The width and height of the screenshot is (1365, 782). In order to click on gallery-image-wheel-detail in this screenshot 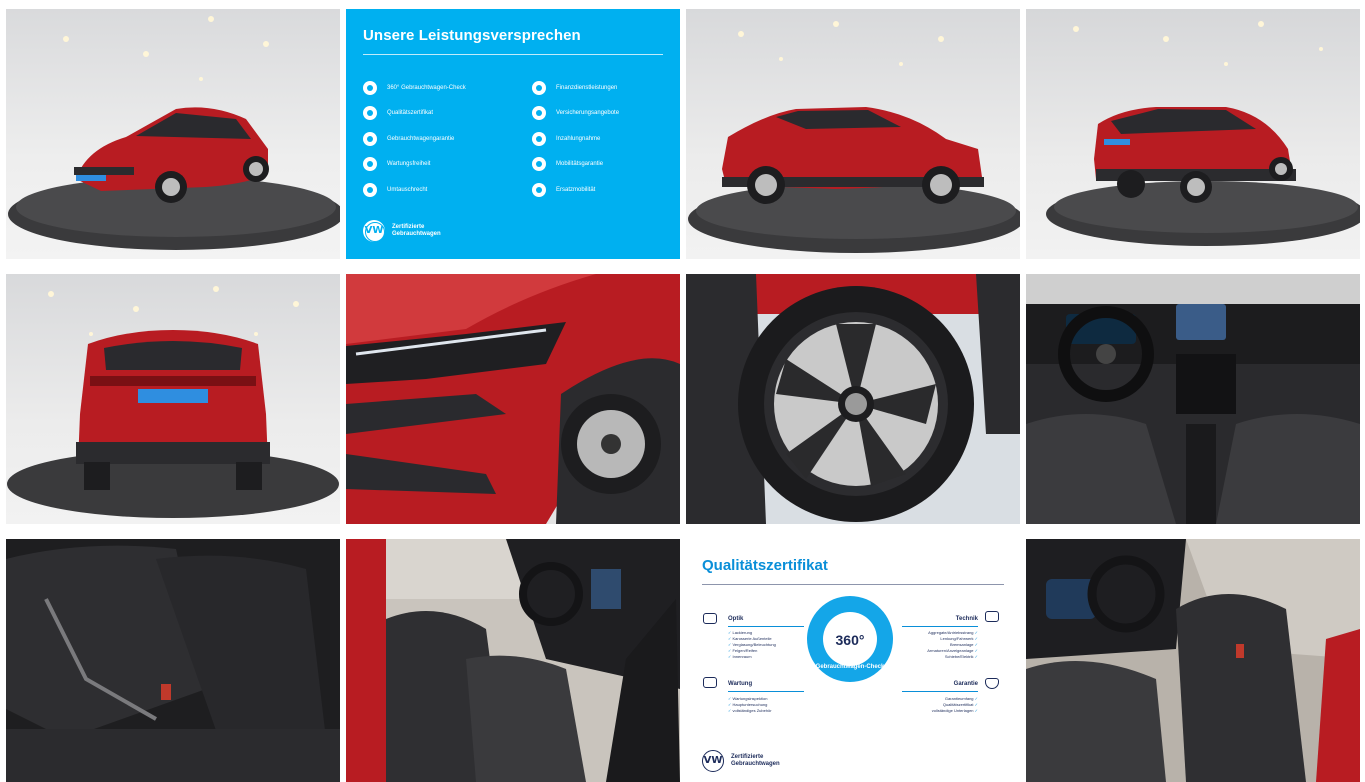, I will do `click(853, 399)`.